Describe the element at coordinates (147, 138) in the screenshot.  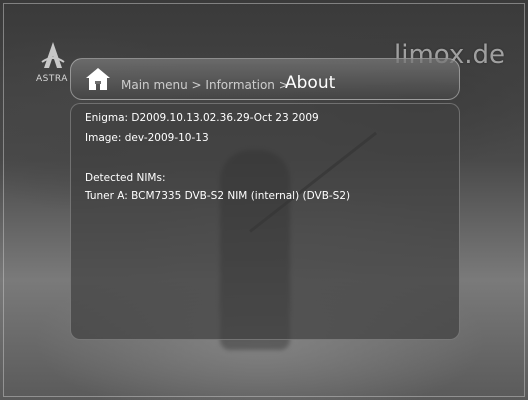
I see `image-version: Image: dev-2009-10-13` at that location.